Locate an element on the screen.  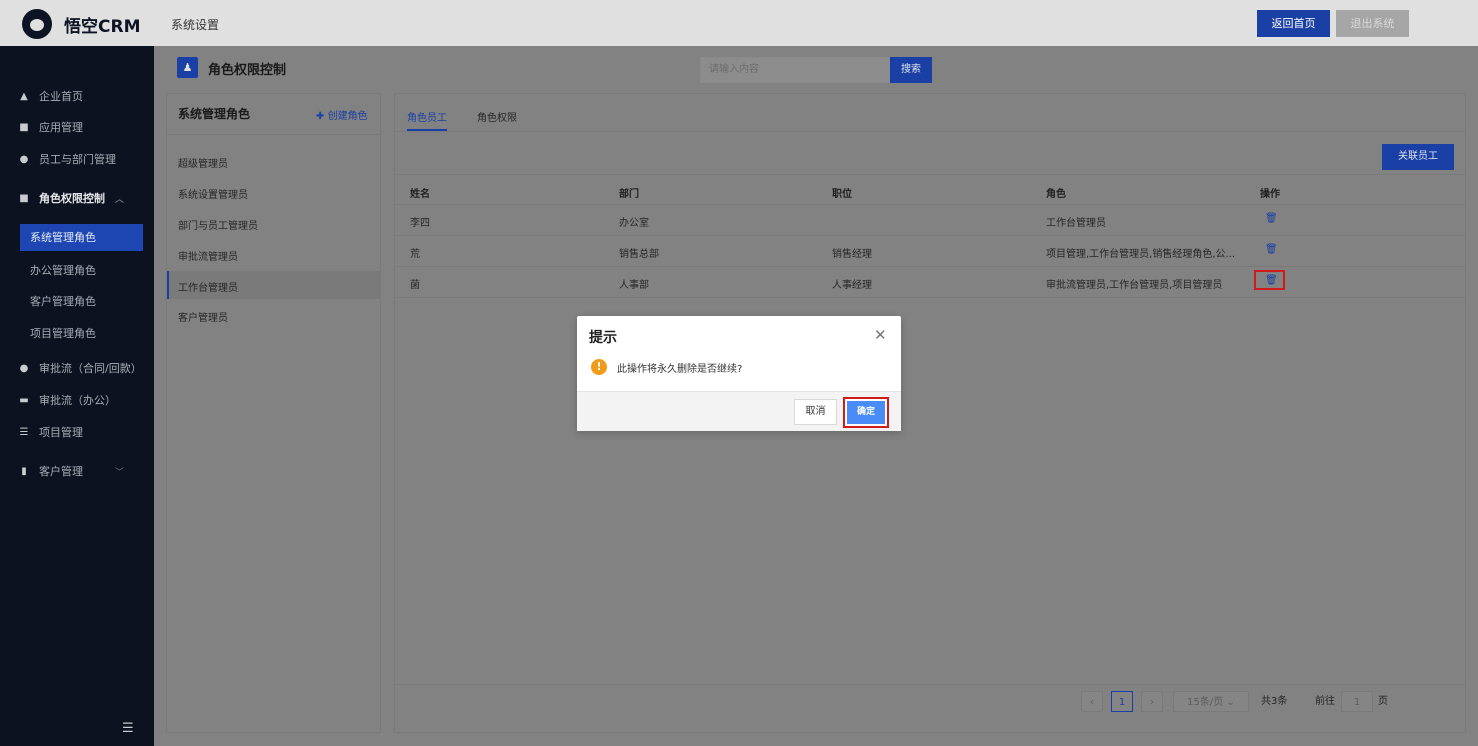
table-row: 荒 销售总部 销售经理 项目管理,工作台管理员,销售经理角色,公... 🗑 is located at coordinates (930, 251).